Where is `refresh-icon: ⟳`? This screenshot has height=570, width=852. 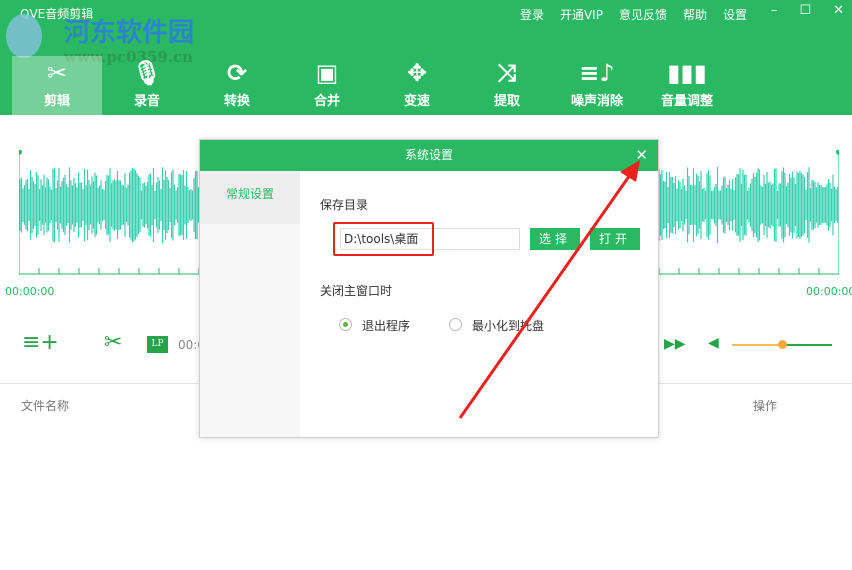 refresh-icon: ⟳ is located at coordinates (237, 73).